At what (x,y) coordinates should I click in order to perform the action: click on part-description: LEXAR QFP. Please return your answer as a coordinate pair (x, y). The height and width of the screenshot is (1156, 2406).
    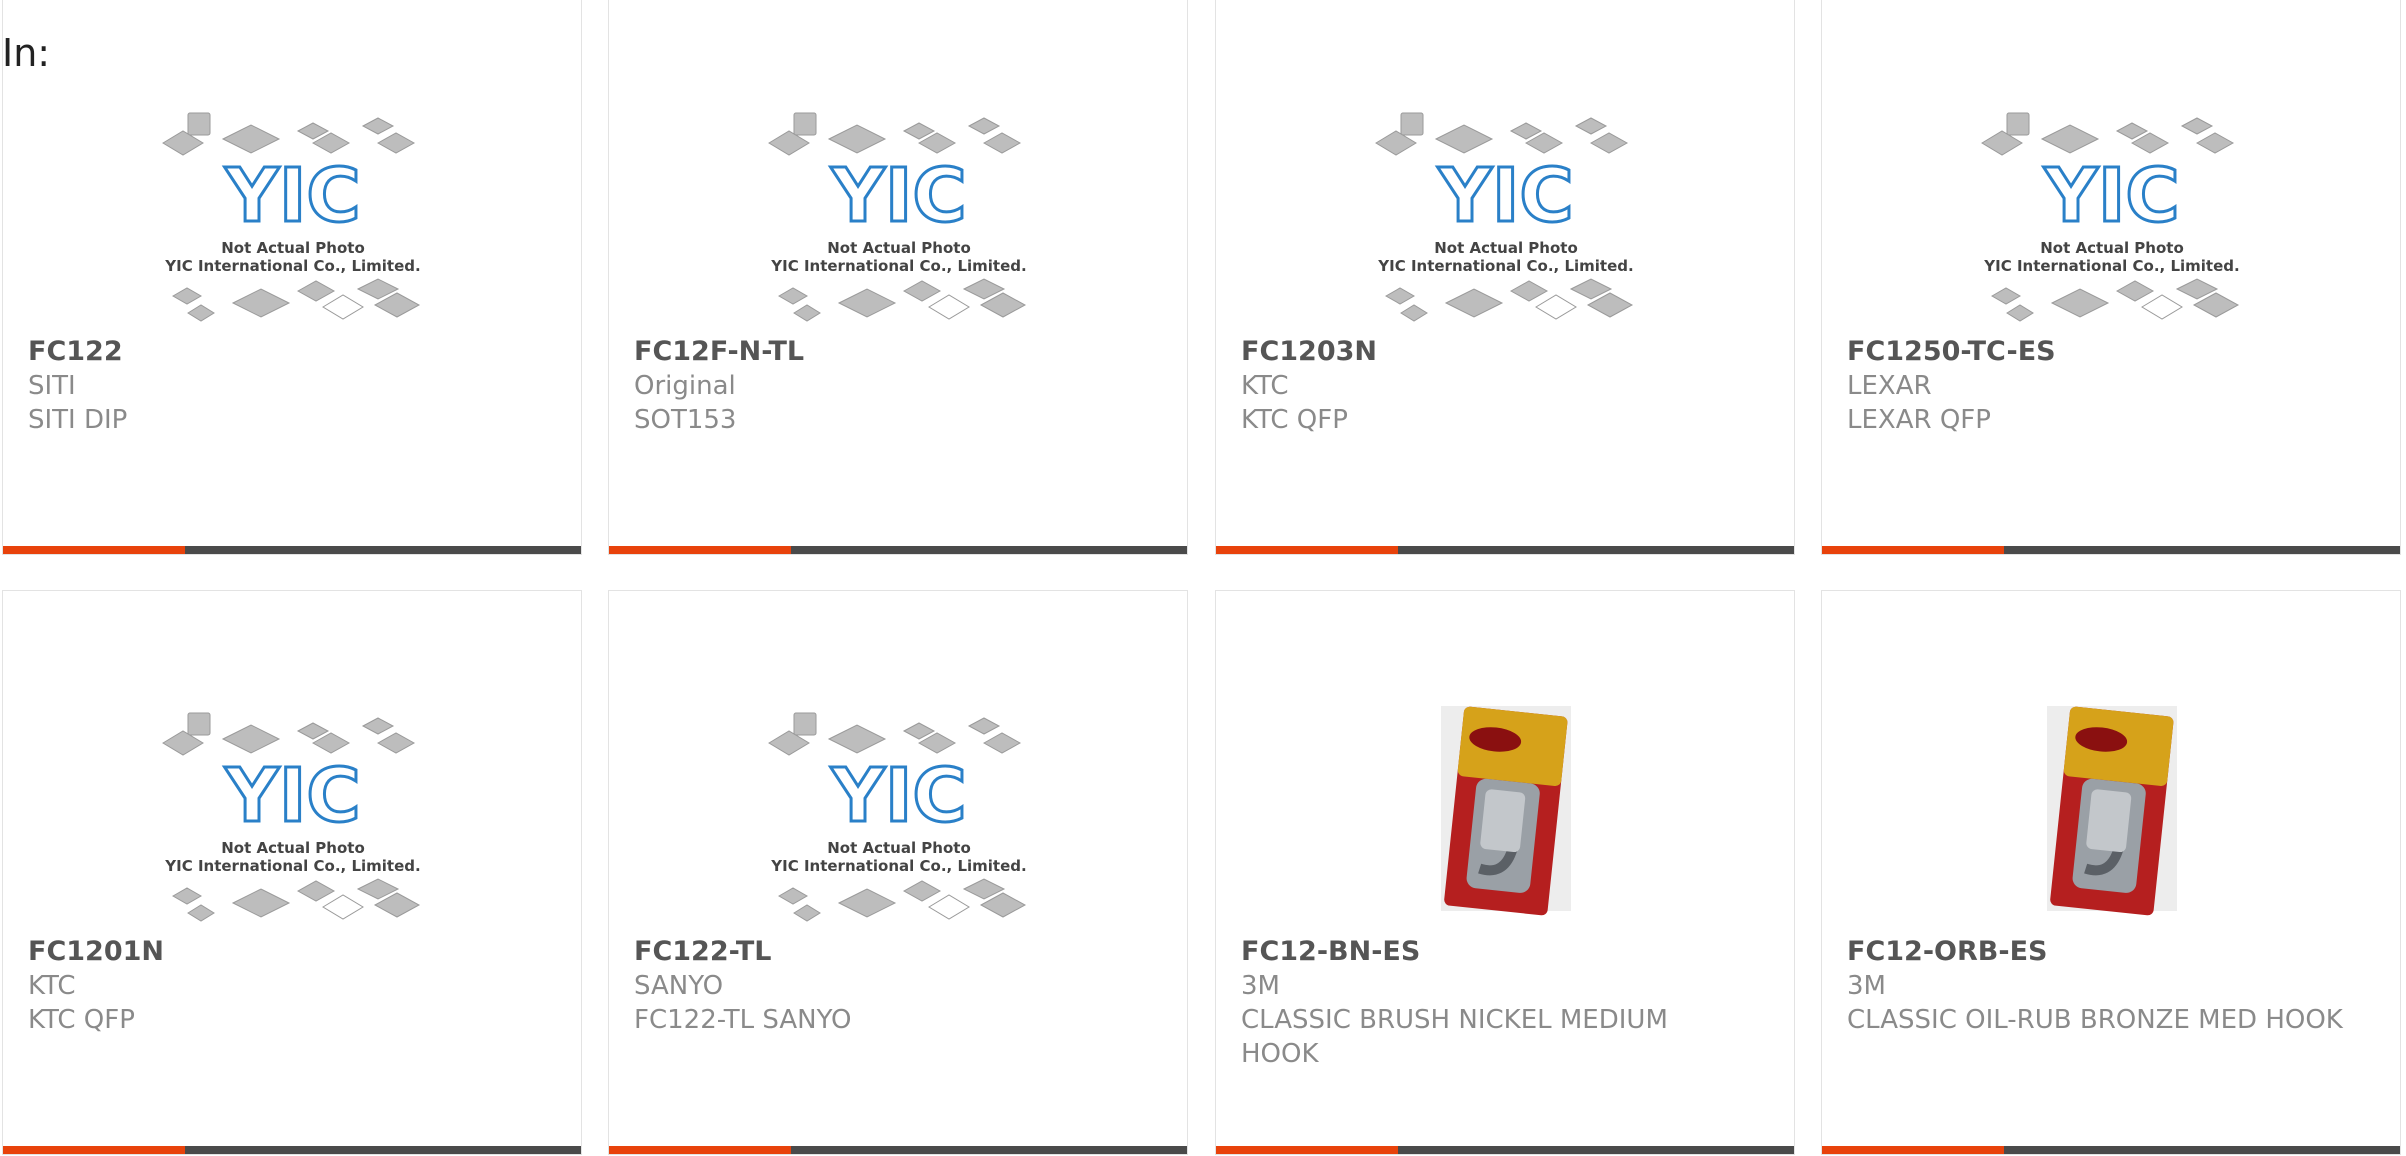
    Looking at the image, I should click on (1919, 420).